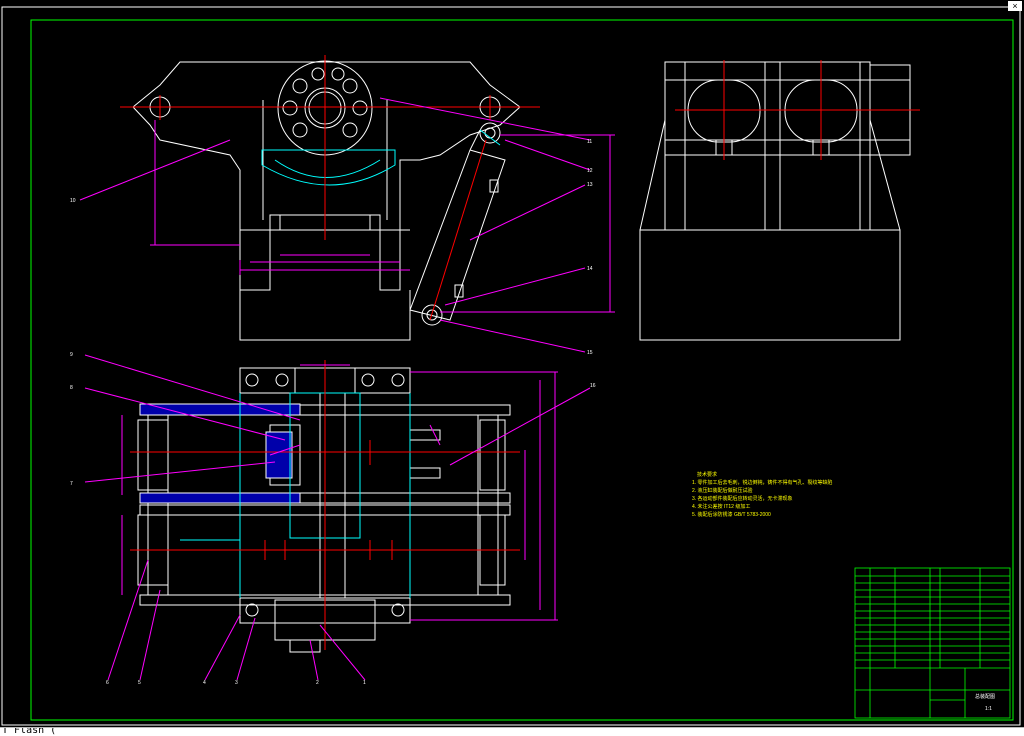 Image resolution: width=1024 pixels, height=736 pixels. Describe the element at coordinates (762, 482) in the screenshot. I see `tech-requirement-1: 1. 零件加工后去毛刺，锐边倒钝，铸件不得有气孔、裂纹等缺陷` at that location.